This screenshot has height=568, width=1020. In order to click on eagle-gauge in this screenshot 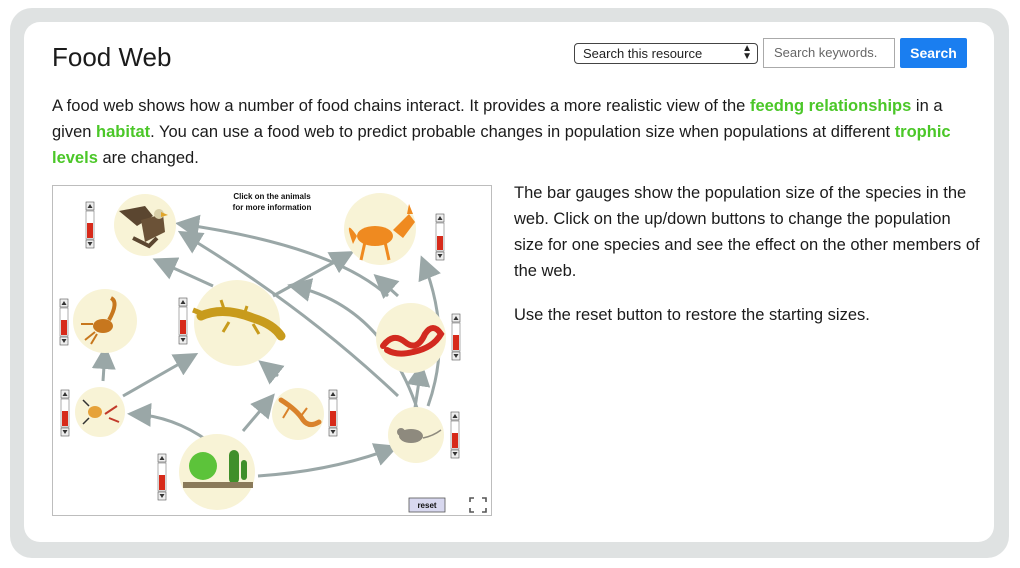, I will do `click(90, 225)`.